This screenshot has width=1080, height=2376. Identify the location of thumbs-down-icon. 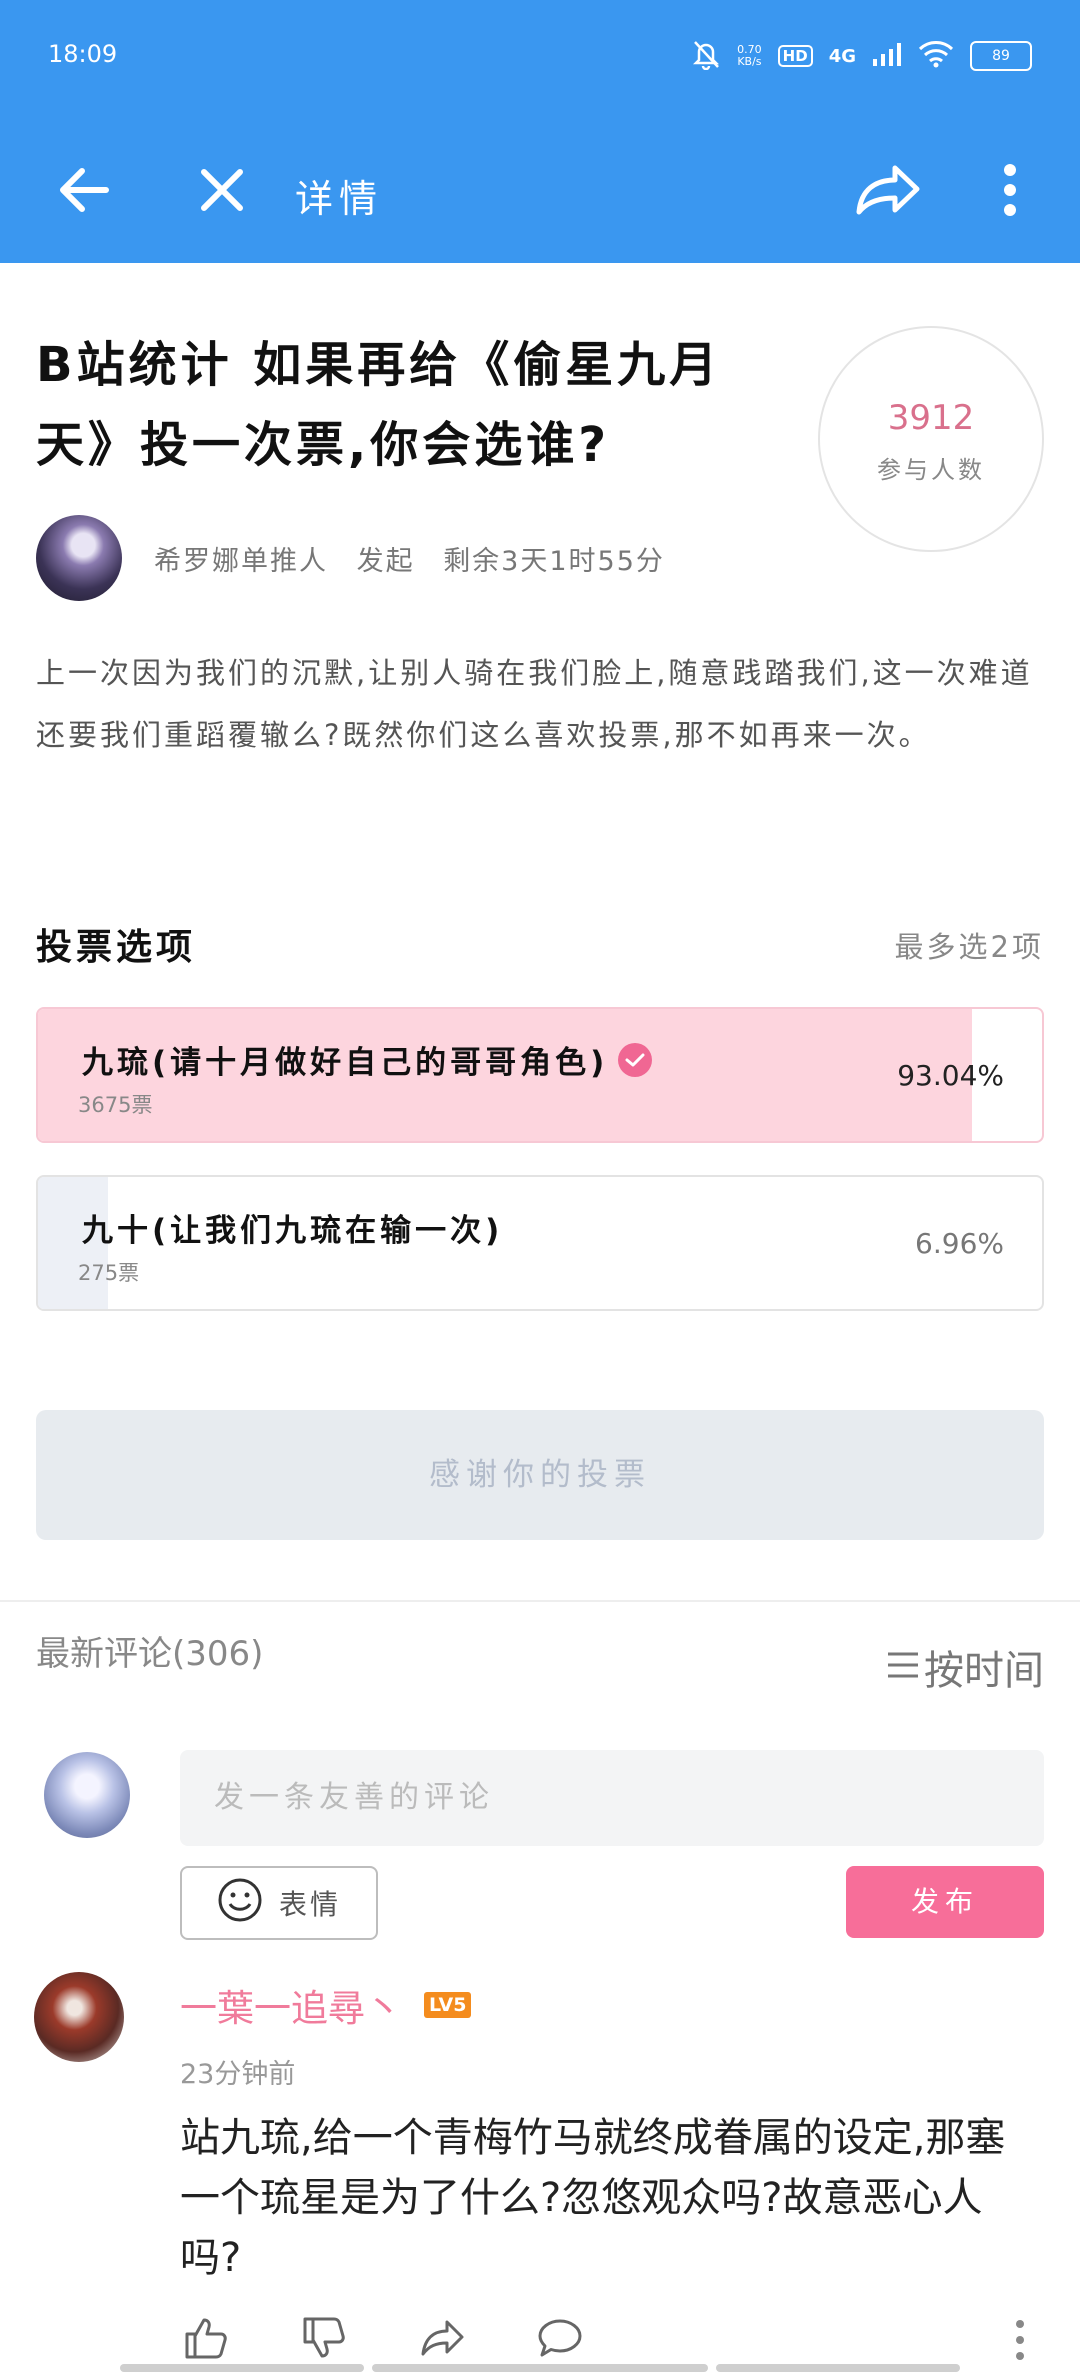
(324, 2338).